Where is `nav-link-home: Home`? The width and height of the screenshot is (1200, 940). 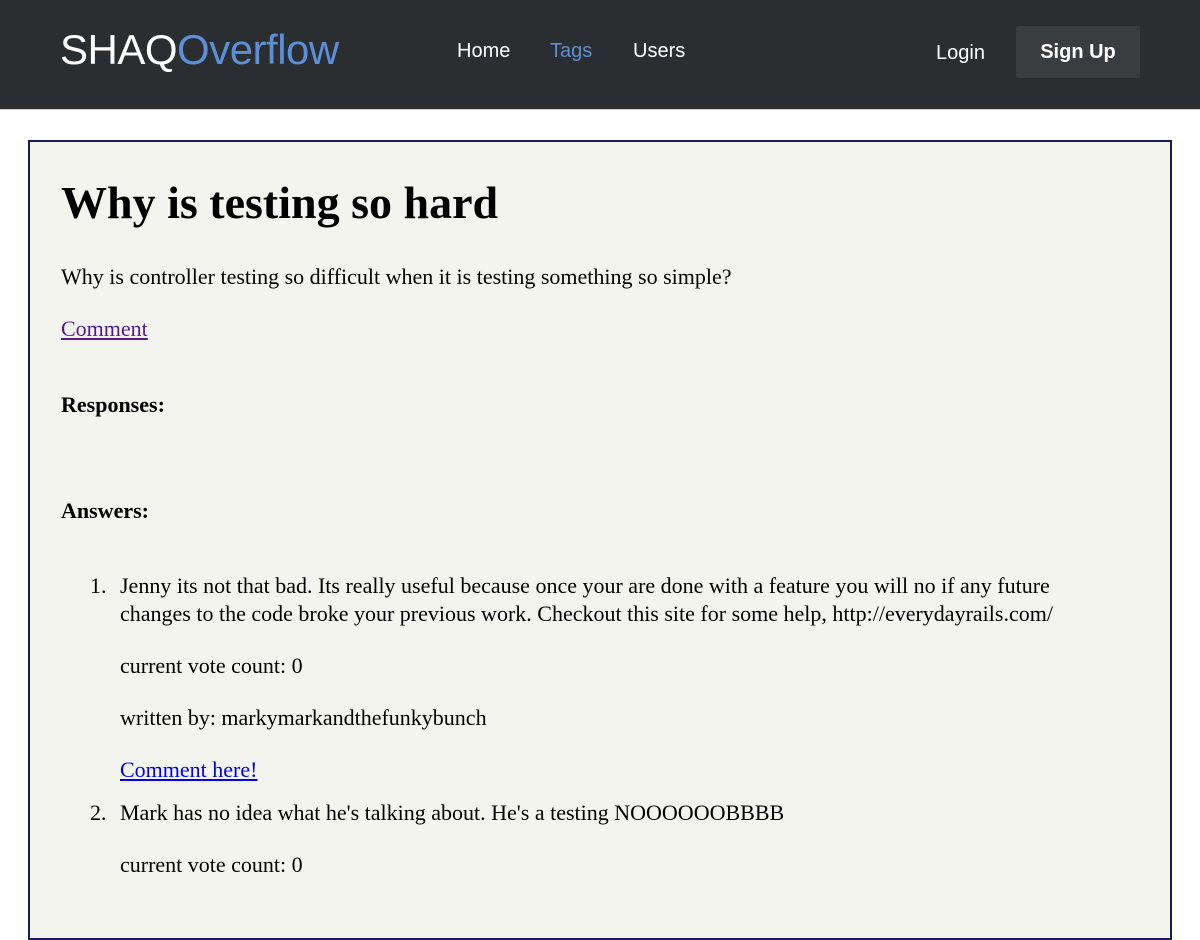
nav-link-home: Home is located at coordinates (483, 51).